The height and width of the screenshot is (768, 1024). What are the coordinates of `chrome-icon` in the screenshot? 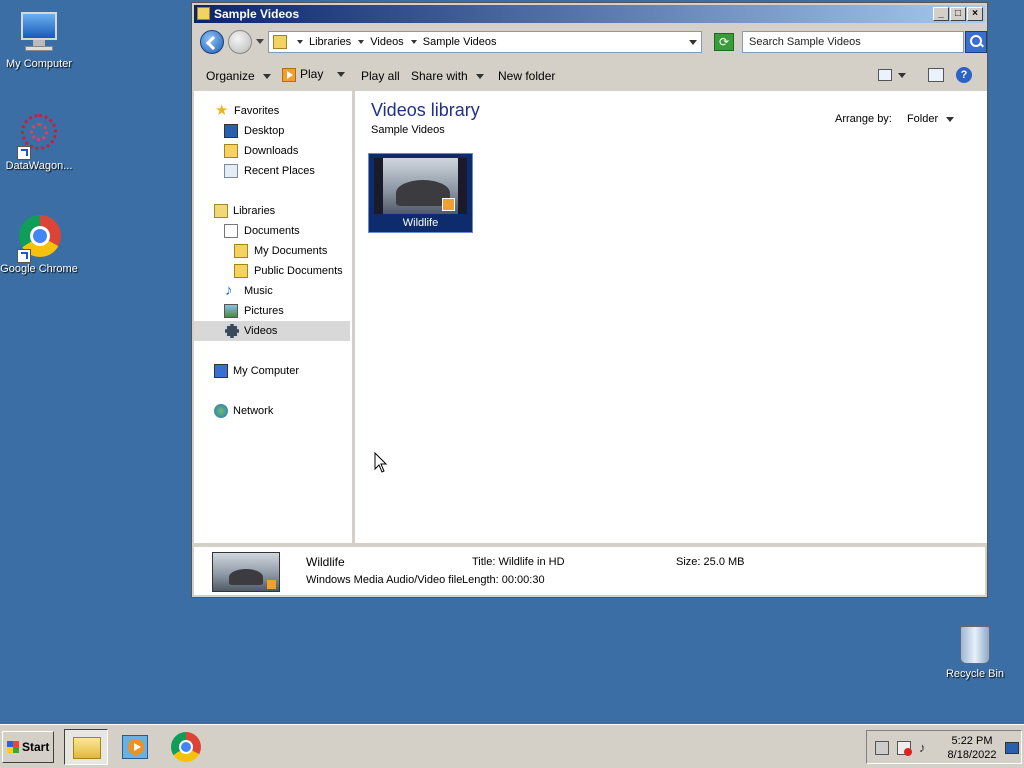 It's located at (186, 747).